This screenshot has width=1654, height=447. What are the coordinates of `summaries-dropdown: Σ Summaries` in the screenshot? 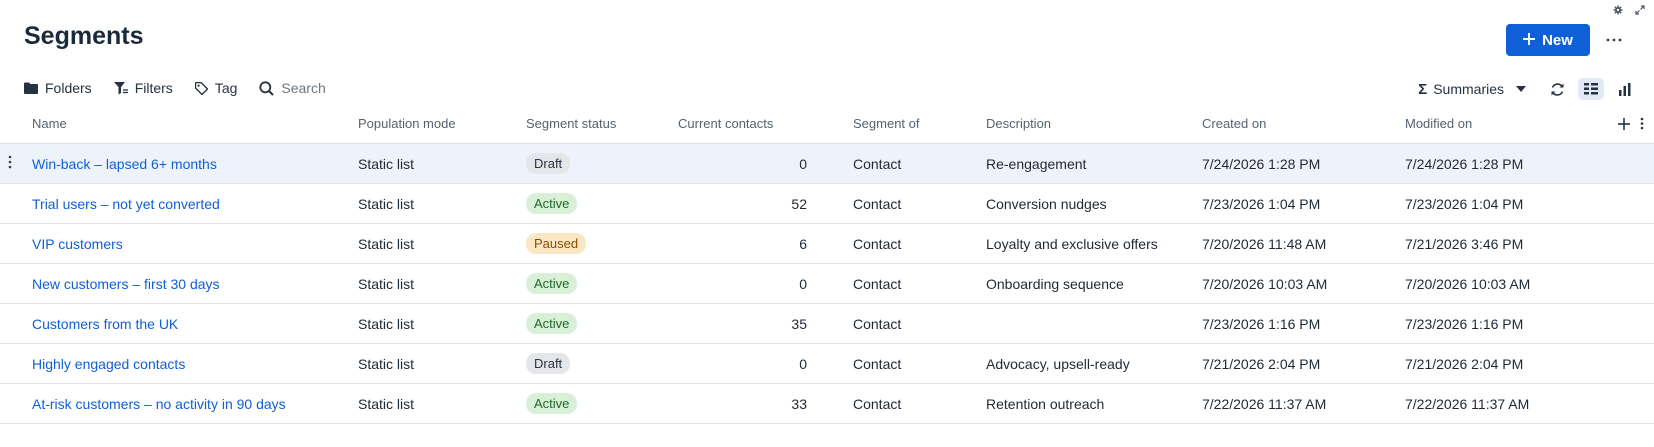 It's located at (1472, 89).